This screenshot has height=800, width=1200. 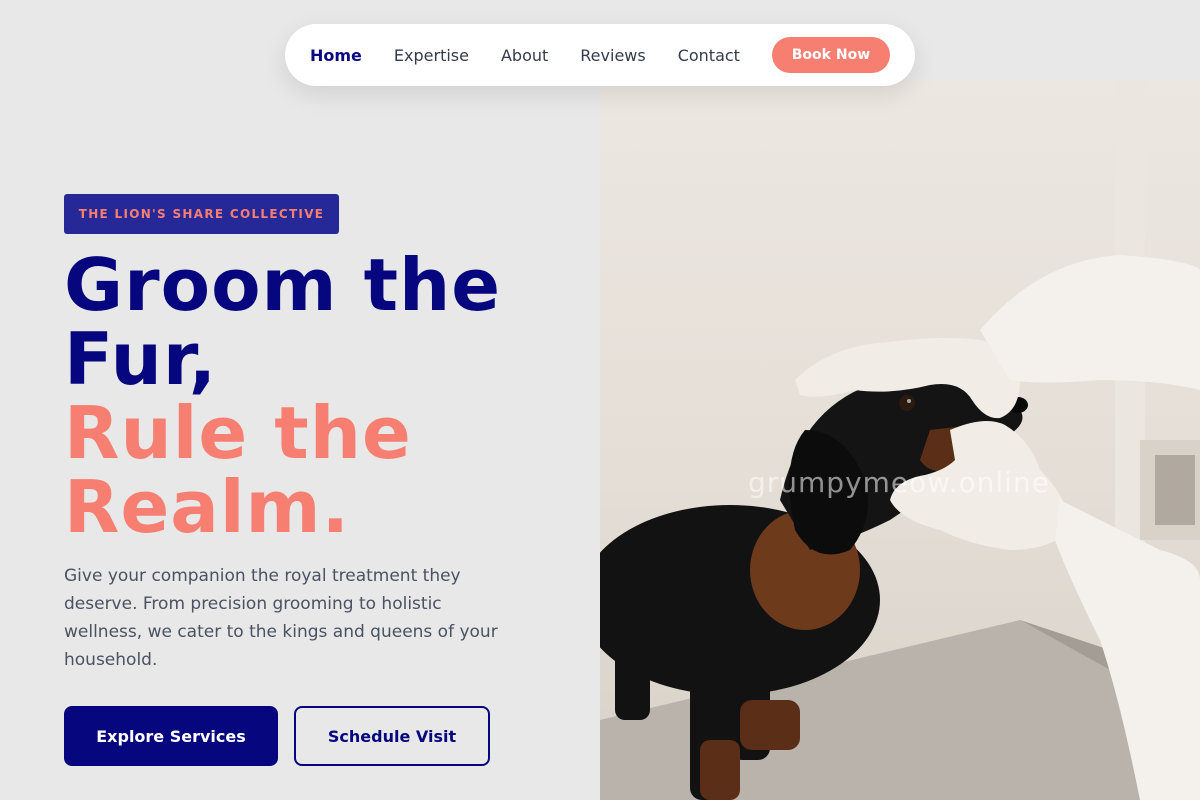 I want to click on schedule-visit-button: Schedule Visit, so click(x=392, y=736).